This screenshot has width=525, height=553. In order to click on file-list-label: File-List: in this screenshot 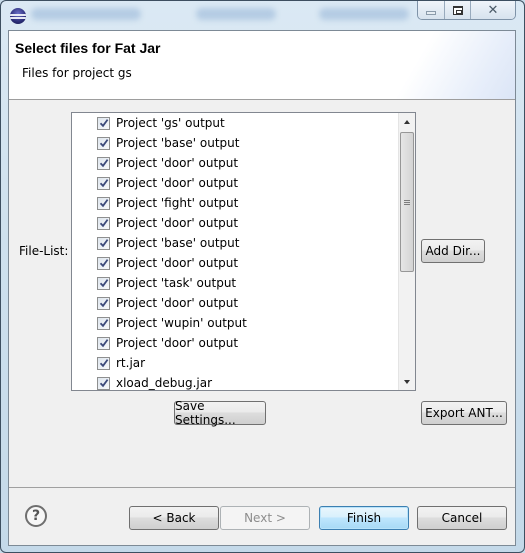, I will do `click(44, 251)`.